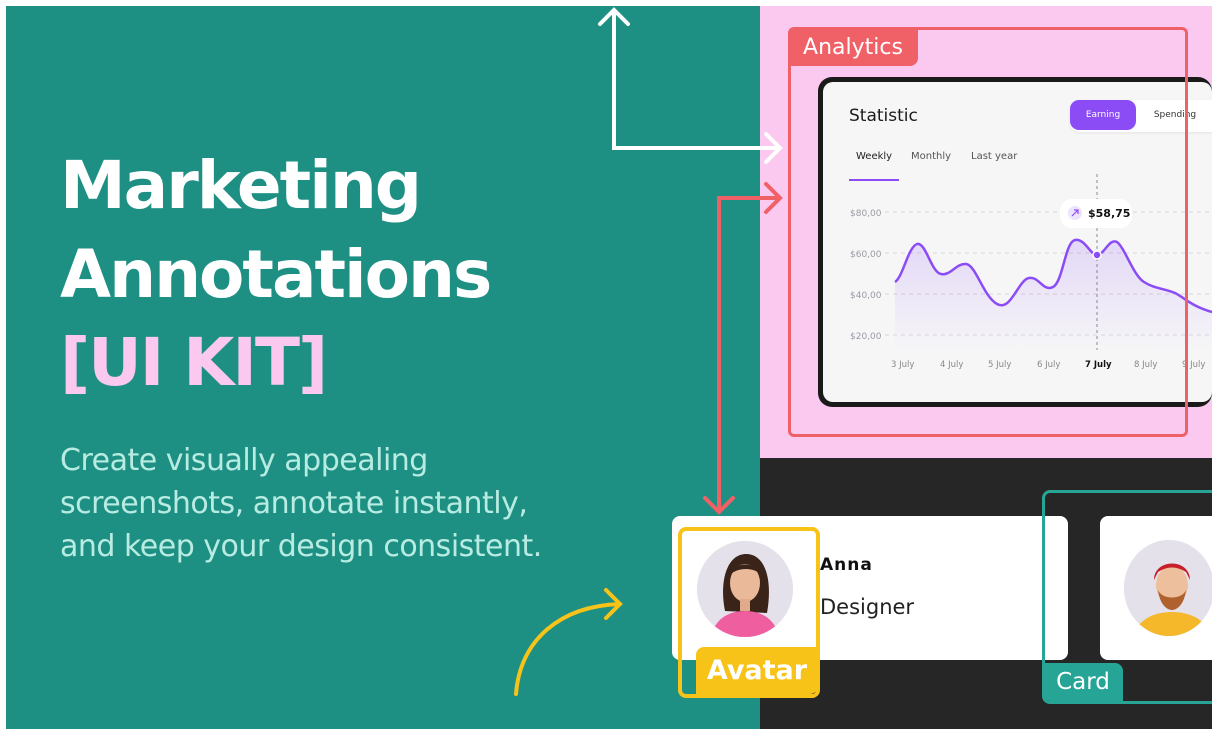 The image size is (1212, 729). What do you see at coordinates (241, 185) in the screenshot?
I see `headline-line-1: Marketing` at bounding box center [241, 185].